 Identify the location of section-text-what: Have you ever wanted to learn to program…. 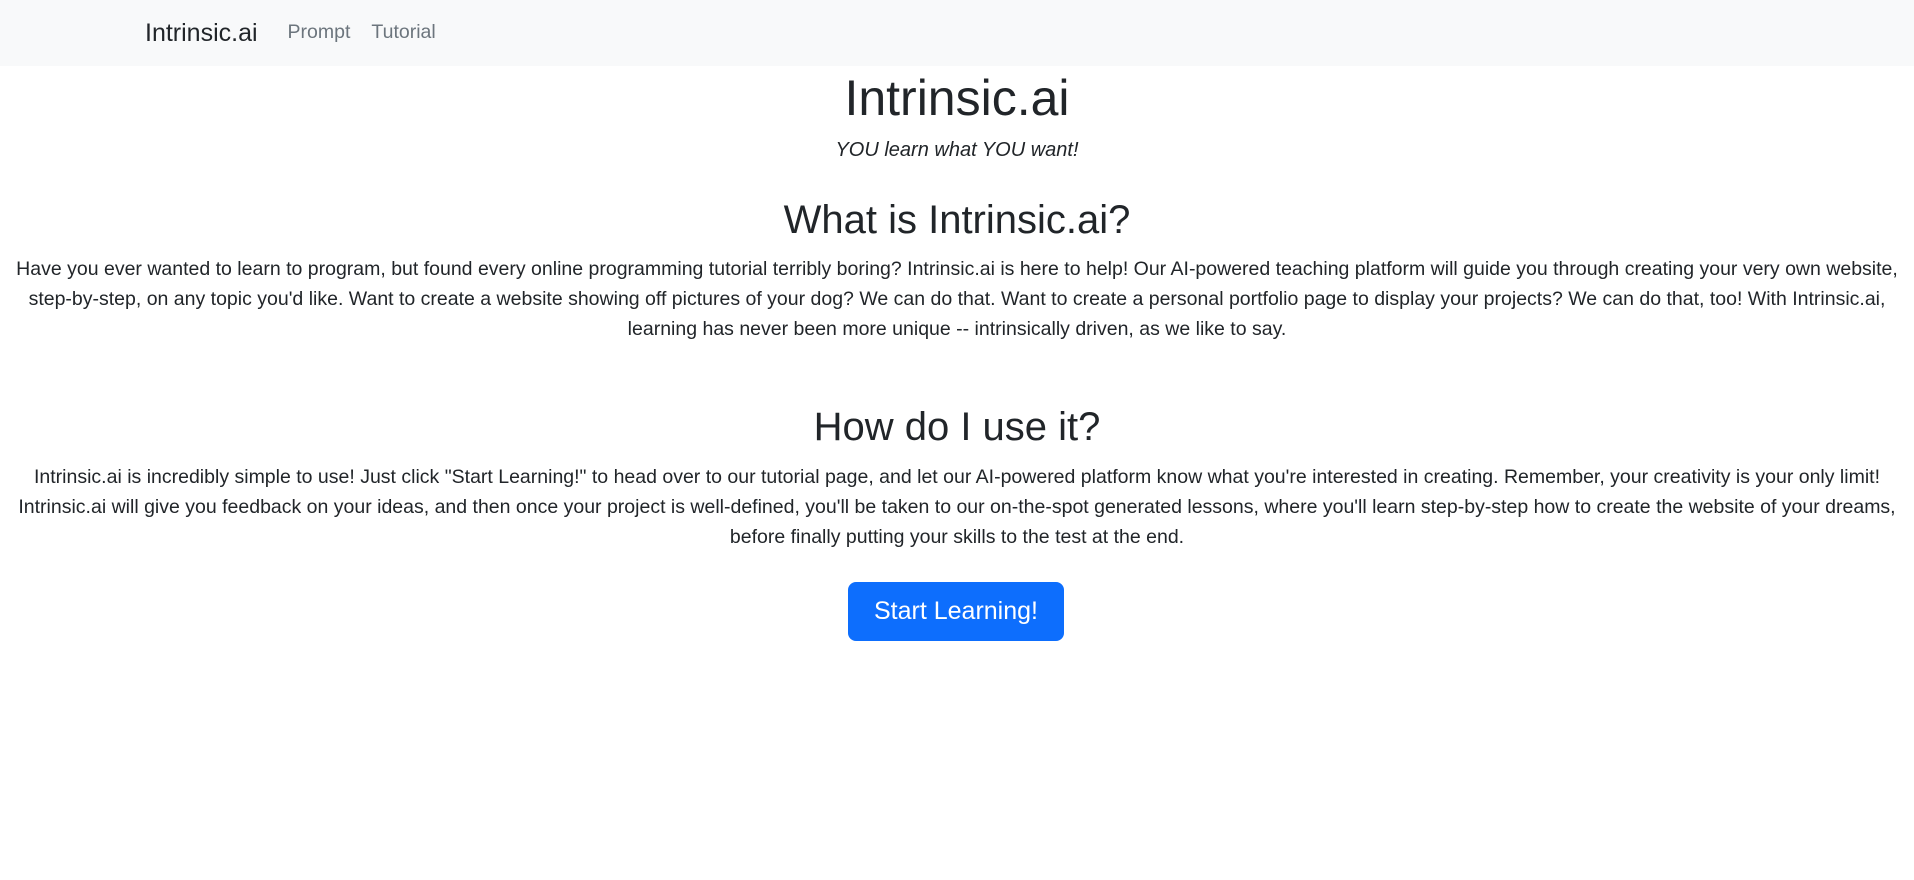
(957, 299).